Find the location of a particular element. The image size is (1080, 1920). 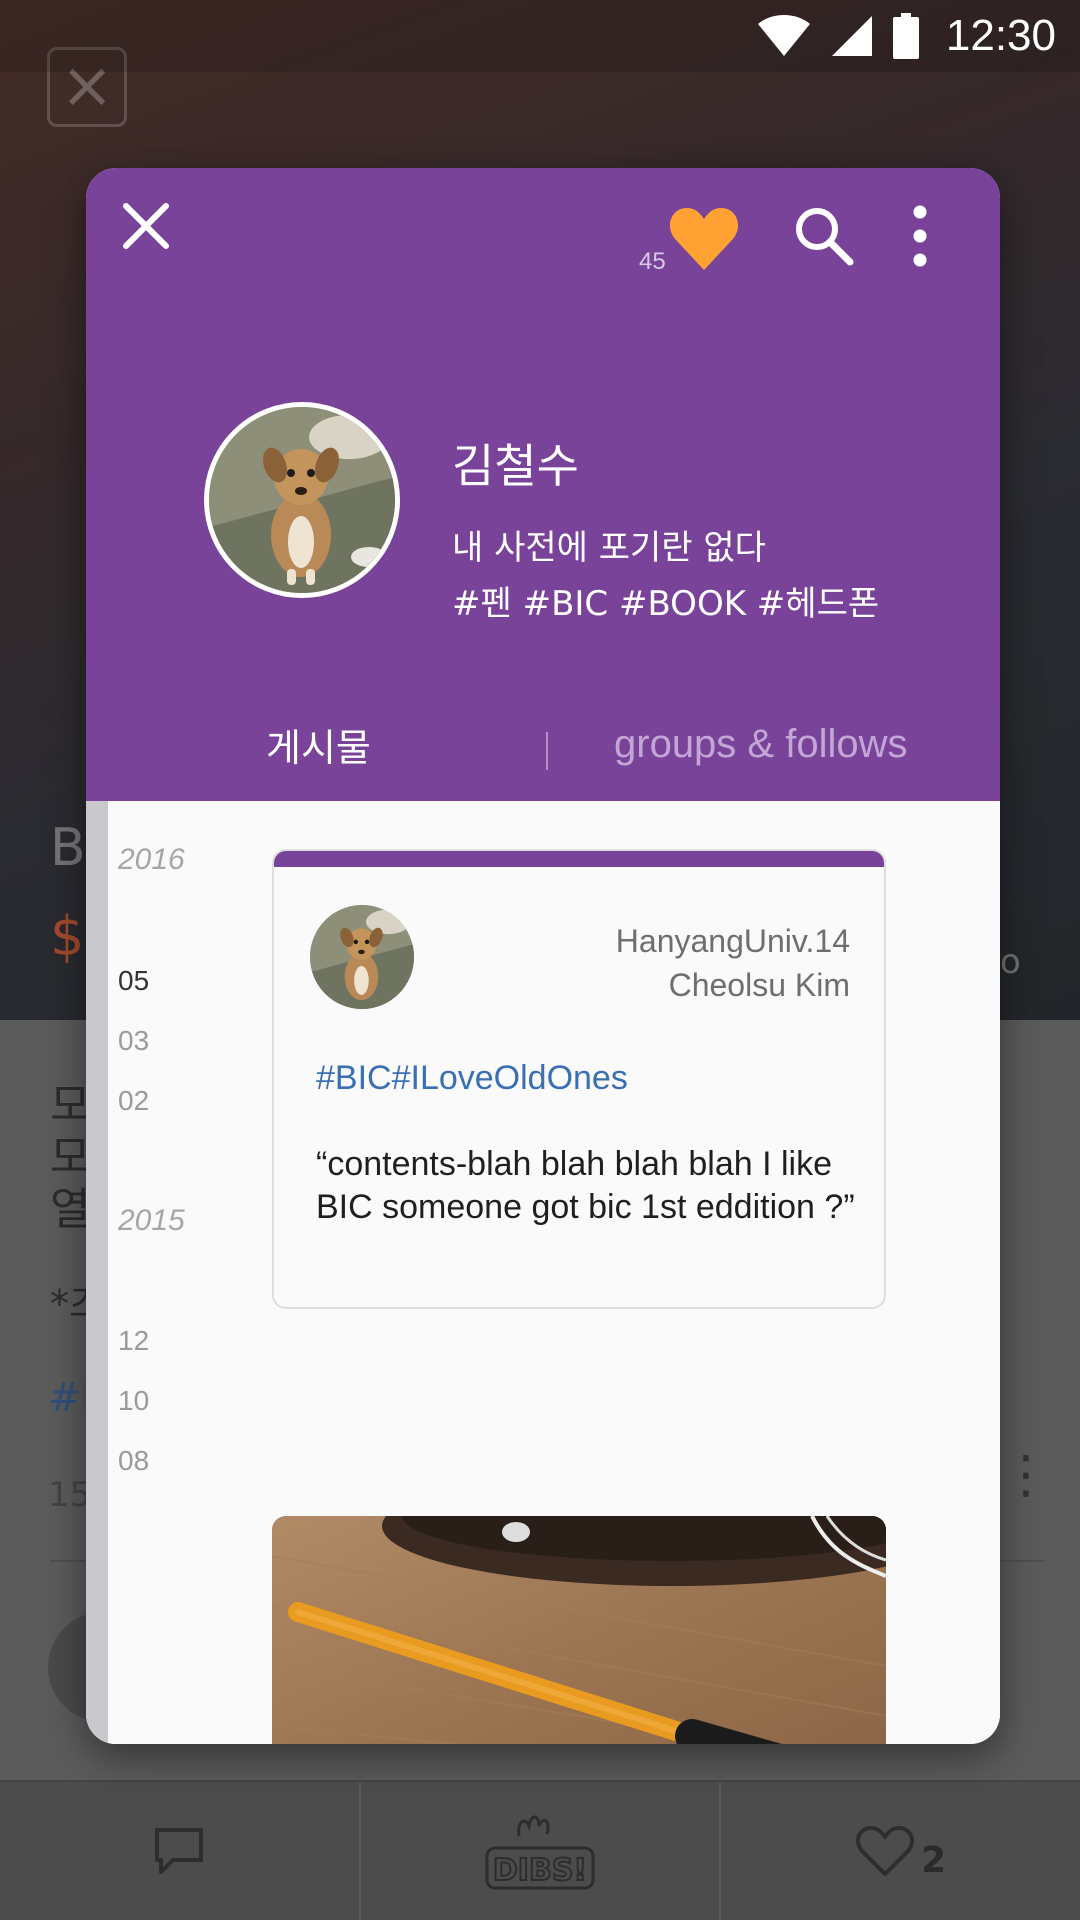

battery-icon is located at coordinates (905, 36).